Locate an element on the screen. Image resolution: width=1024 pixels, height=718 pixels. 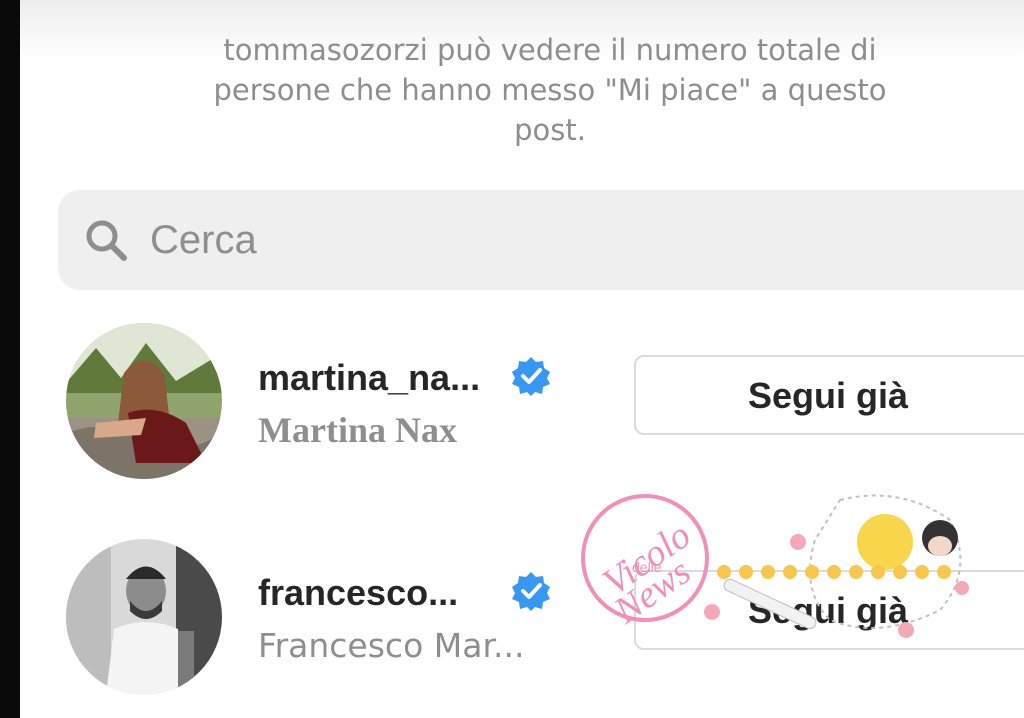
full-name: Martina Nax is located at coordinates (357, 430).